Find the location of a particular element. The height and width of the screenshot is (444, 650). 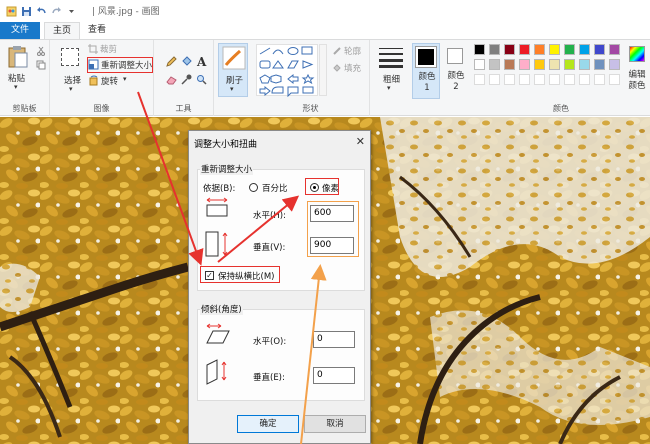

paste-button: 粘贴 ▾ is located at coordinates (18, 69).